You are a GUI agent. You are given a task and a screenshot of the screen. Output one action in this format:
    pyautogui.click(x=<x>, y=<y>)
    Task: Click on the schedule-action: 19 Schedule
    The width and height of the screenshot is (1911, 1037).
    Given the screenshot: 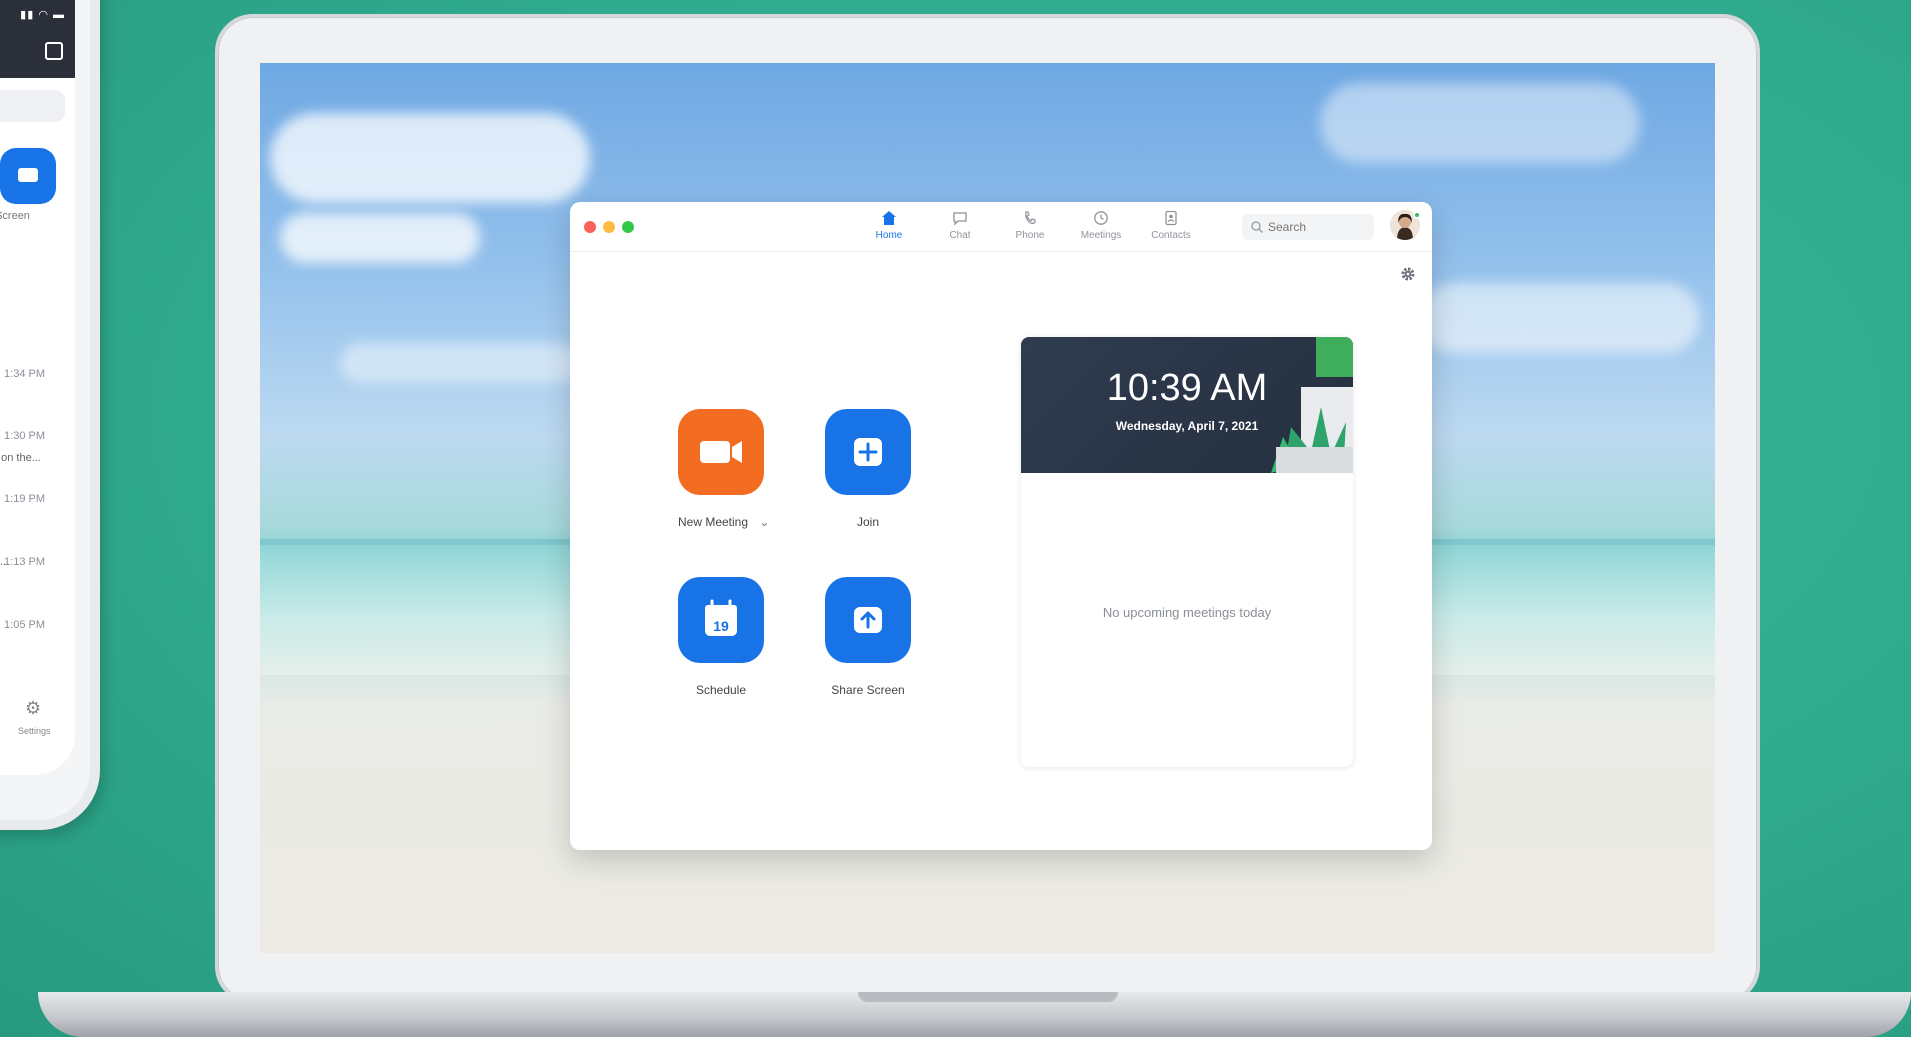 What is the action you would take?
    pyautogui.click(x=721, y=637)
    